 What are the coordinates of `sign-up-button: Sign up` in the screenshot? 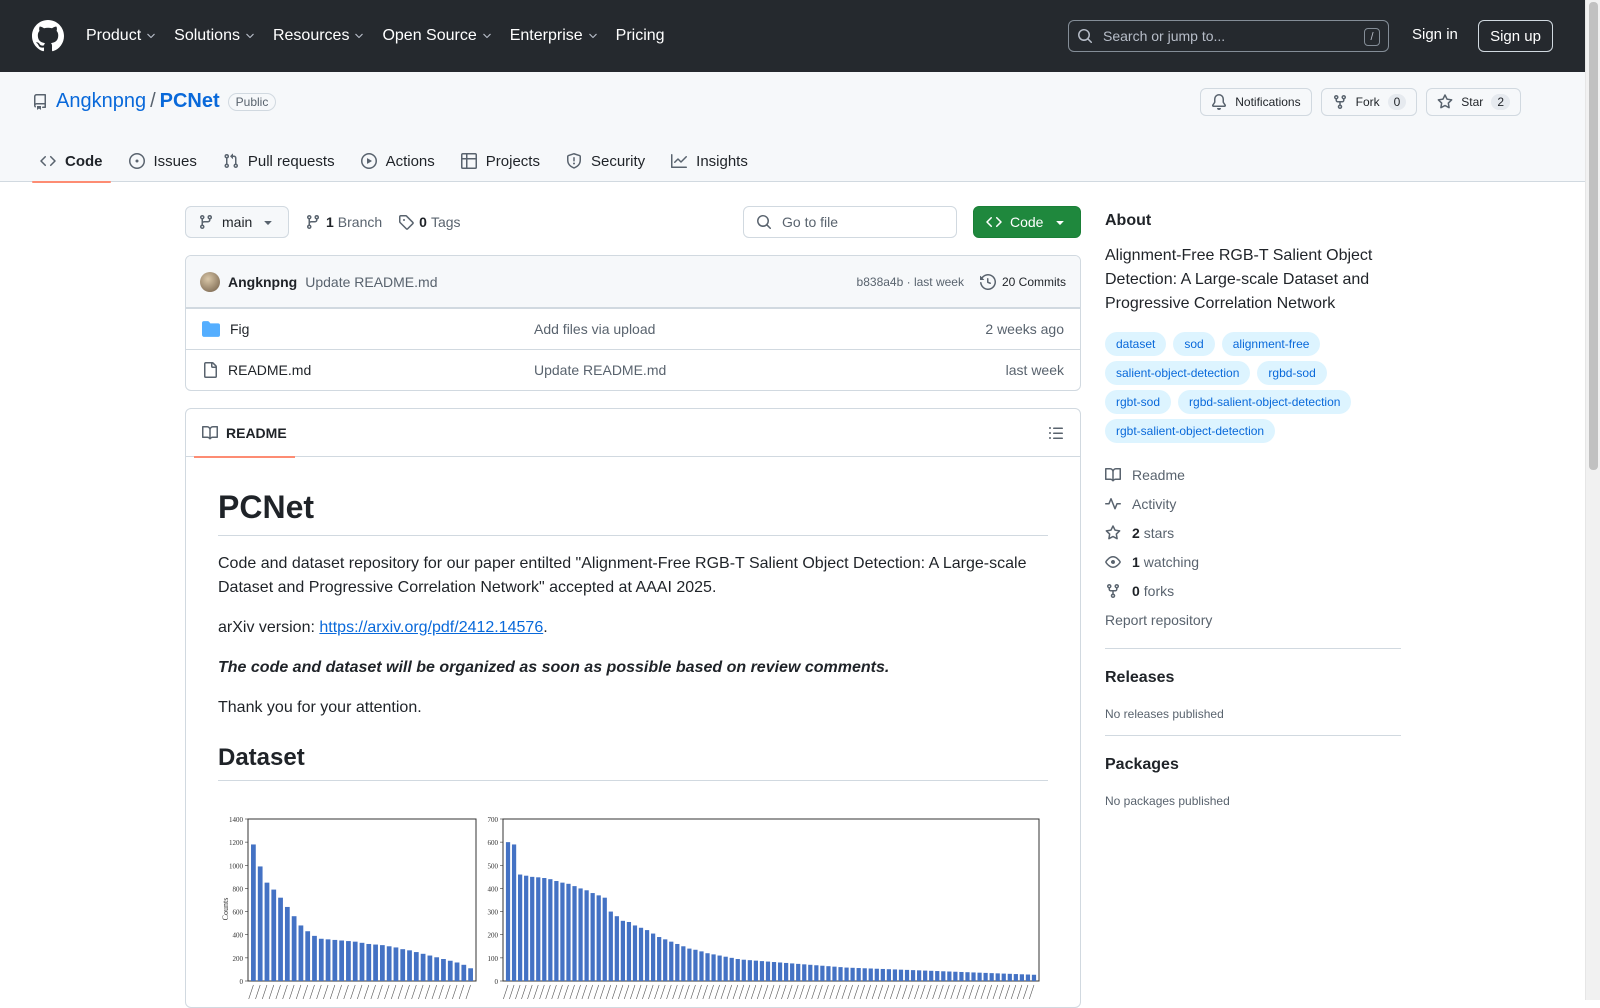 It's located at (1515, 36).